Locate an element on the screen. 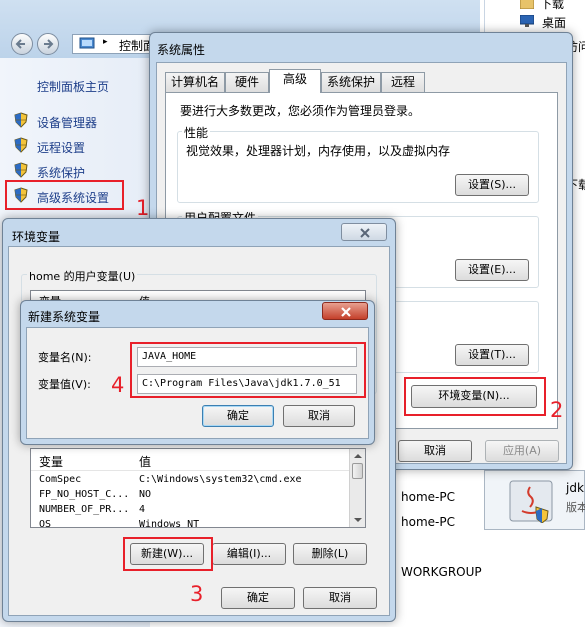 Image resolution: width=585 pixels, height=627 pixels. address-bar: ▸ 控制面 is located at coordinates (113, 44).